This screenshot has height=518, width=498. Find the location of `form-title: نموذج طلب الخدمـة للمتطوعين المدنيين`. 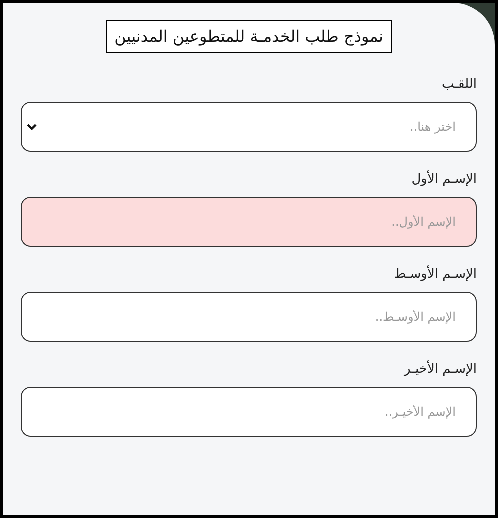

form-title: نموذج طلب الخدمـة للمتطوعين المدنيين is located at coordinates (249, 36).